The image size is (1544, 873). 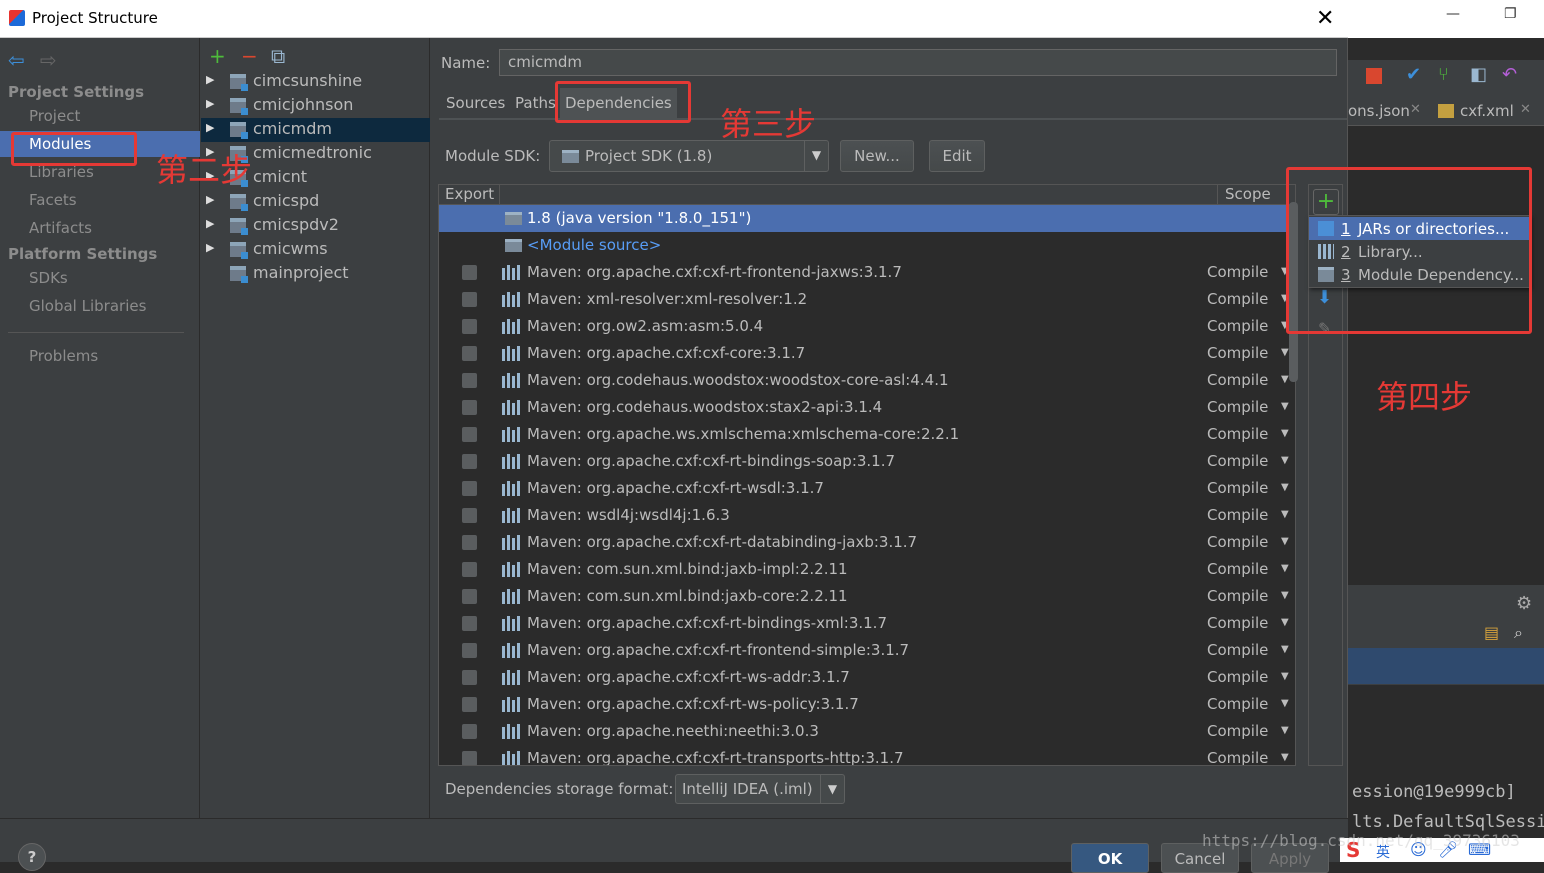 I want to click on remove-module-icon: −, so click(x=249, y=56).